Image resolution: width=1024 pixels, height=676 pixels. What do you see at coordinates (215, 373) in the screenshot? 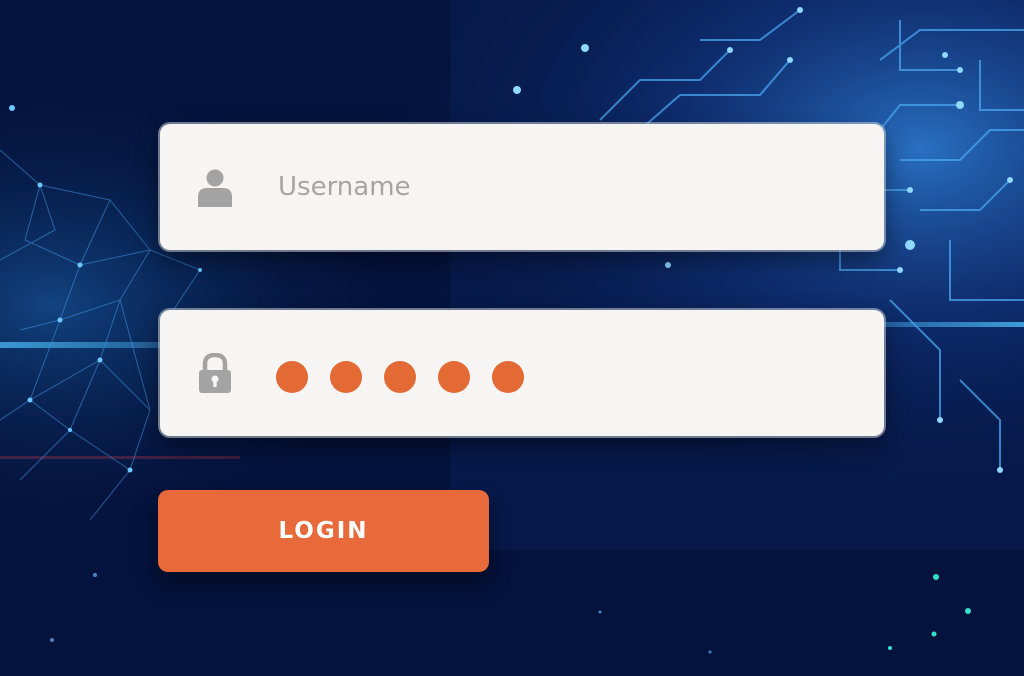
I see `lock-icon` at bounding box center [215, 373].